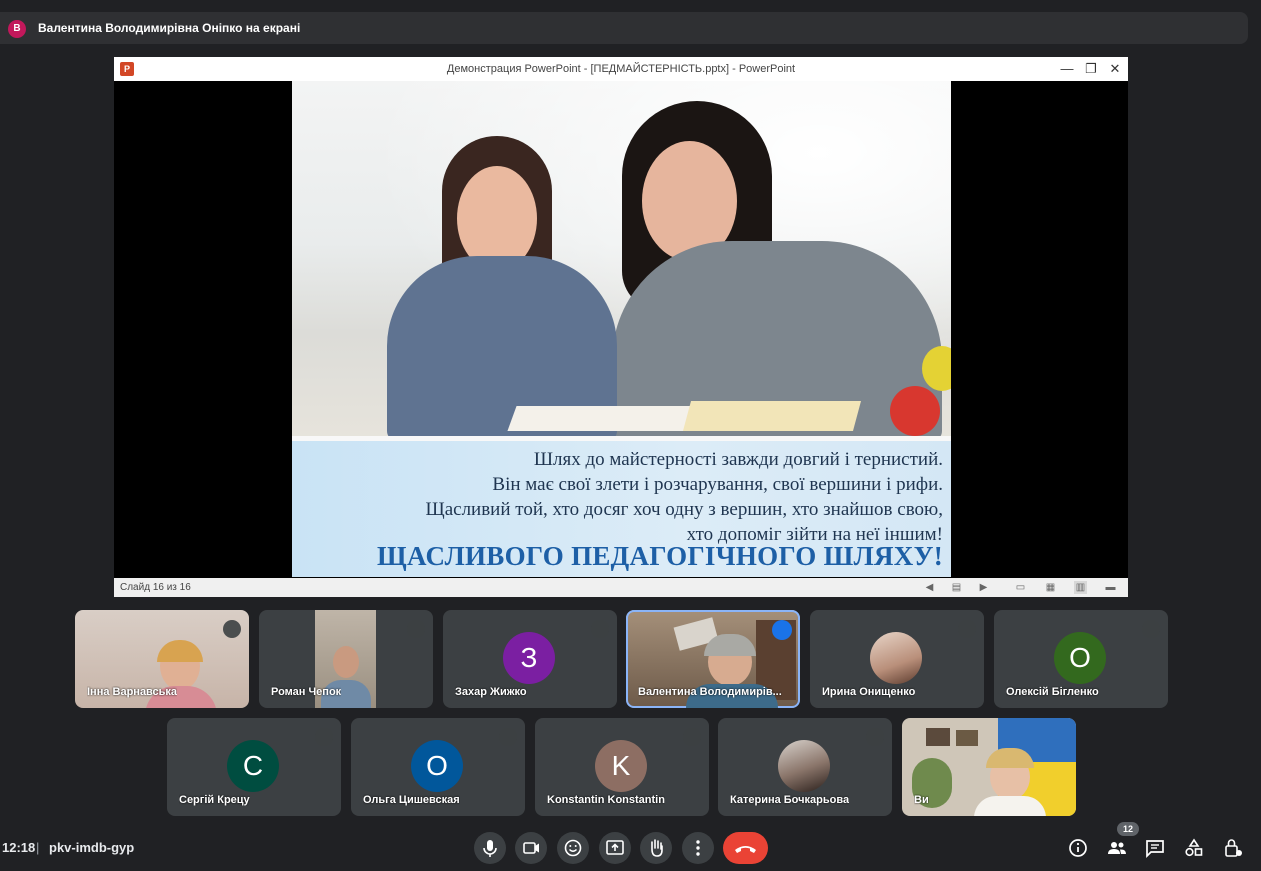  Describe the element at coordinates (491, 692) in the screenshot. I see `participant-name: Захар Жижко` at that location.